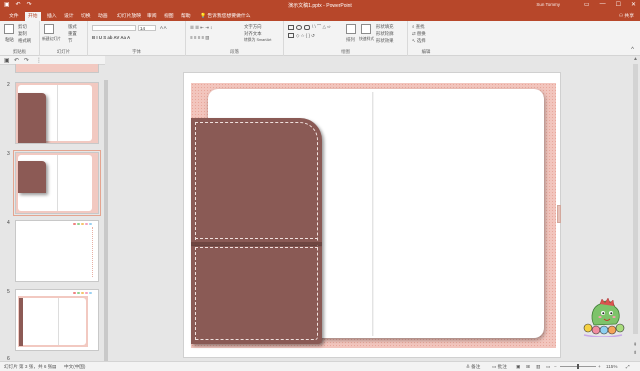 This screenshot has height=371, width=640. What do you see at coordinates (321, 27) in the screenshot?
I see `line-shapes-icon: \ \ ⌒ △ ⇨` at bounding box center [321, 27].